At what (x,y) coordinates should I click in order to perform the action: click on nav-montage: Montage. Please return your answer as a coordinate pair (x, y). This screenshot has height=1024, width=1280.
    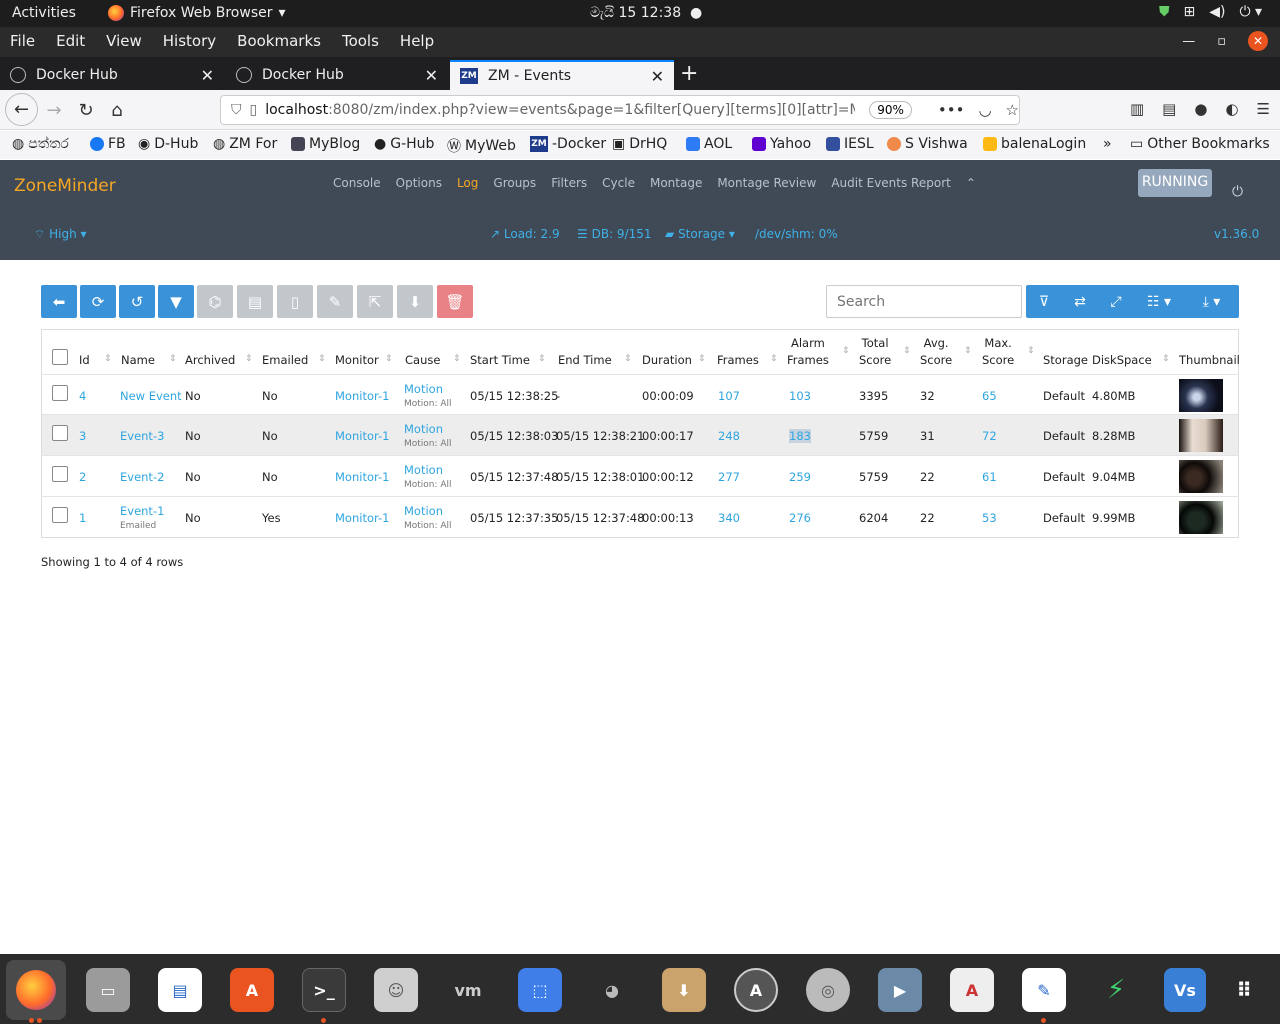
    Looking at the image, I should click on (676, 183).